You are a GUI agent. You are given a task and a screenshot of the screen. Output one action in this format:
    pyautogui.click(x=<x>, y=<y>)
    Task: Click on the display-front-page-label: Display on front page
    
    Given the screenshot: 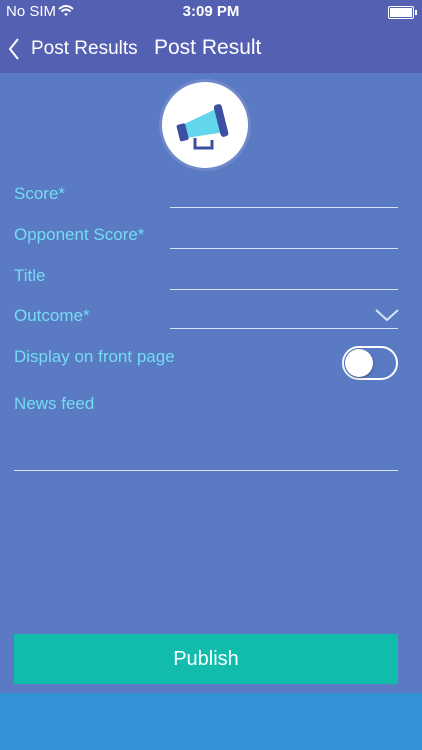 What is the action you would take?
    pyautogui.click(x=94, y=356)
    